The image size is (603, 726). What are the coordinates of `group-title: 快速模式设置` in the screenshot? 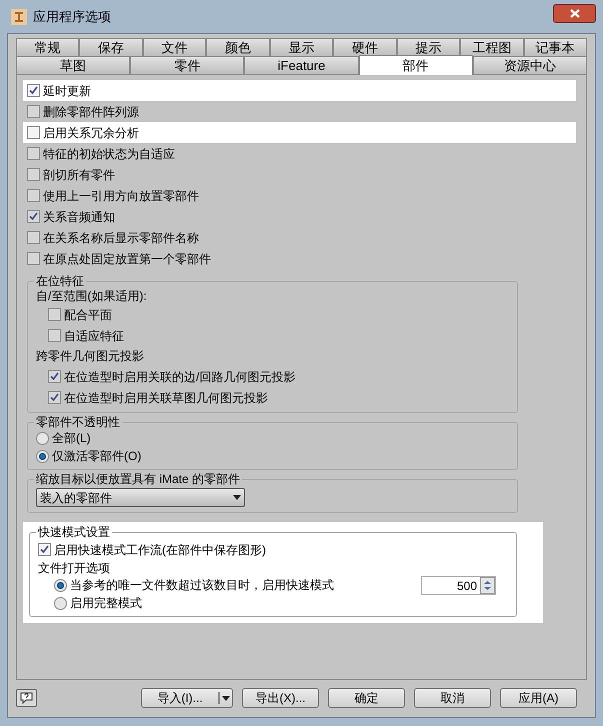 It's located at (73, 532).